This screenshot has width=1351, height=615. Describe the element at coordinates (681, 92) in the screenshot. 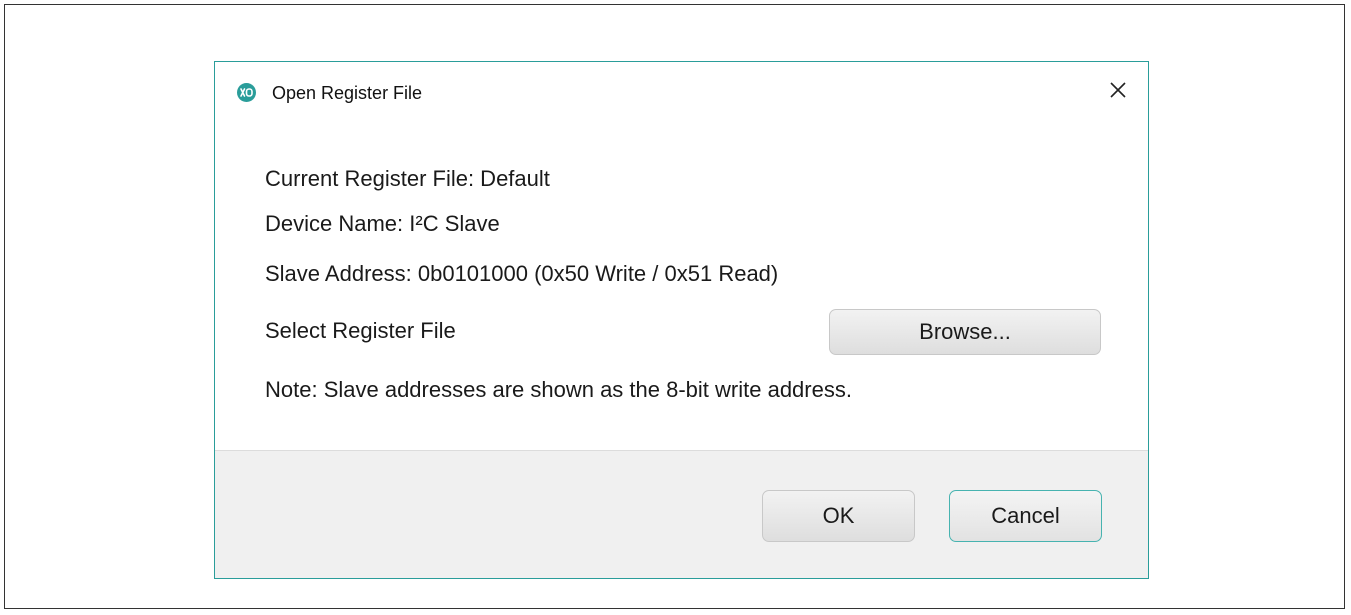

I see `dialog-titlebar: Open Register File` at that location.